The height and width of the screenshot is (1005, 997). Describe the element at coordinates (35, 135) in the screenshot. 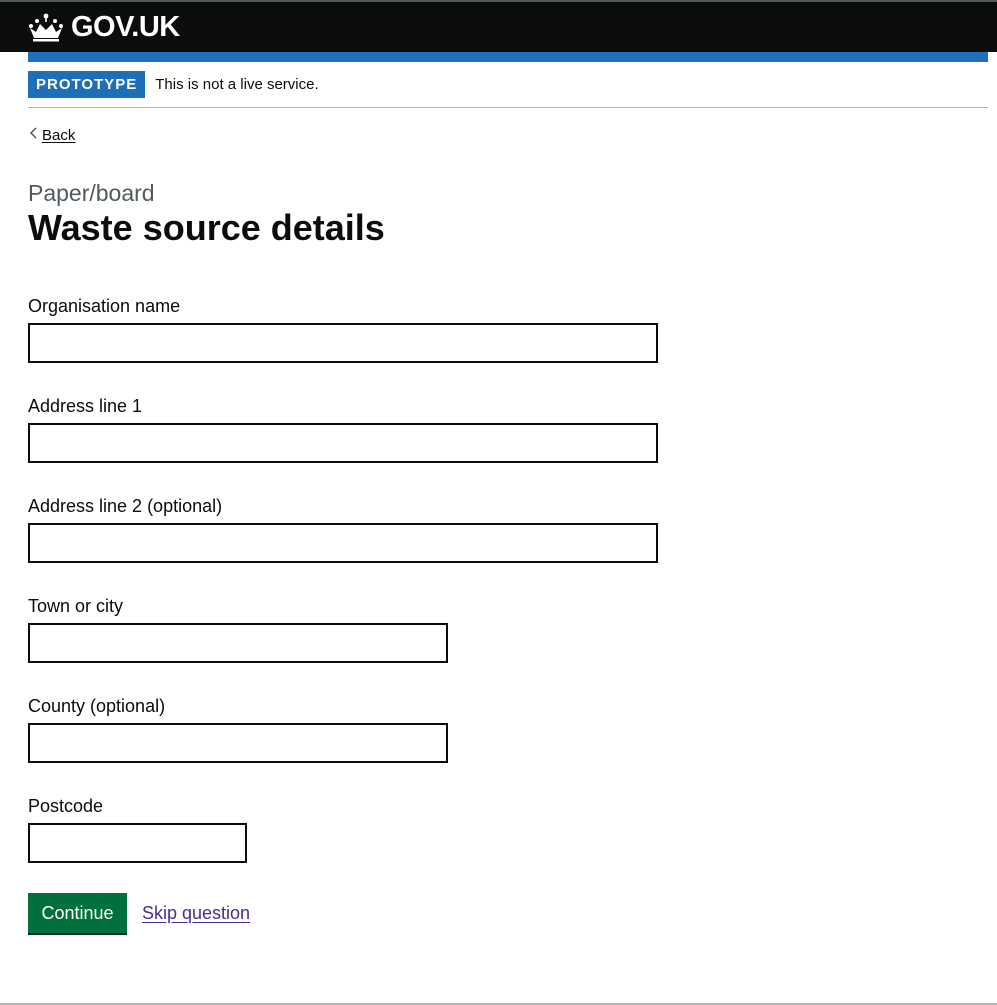

I see `chevron-left-icon` at that location.